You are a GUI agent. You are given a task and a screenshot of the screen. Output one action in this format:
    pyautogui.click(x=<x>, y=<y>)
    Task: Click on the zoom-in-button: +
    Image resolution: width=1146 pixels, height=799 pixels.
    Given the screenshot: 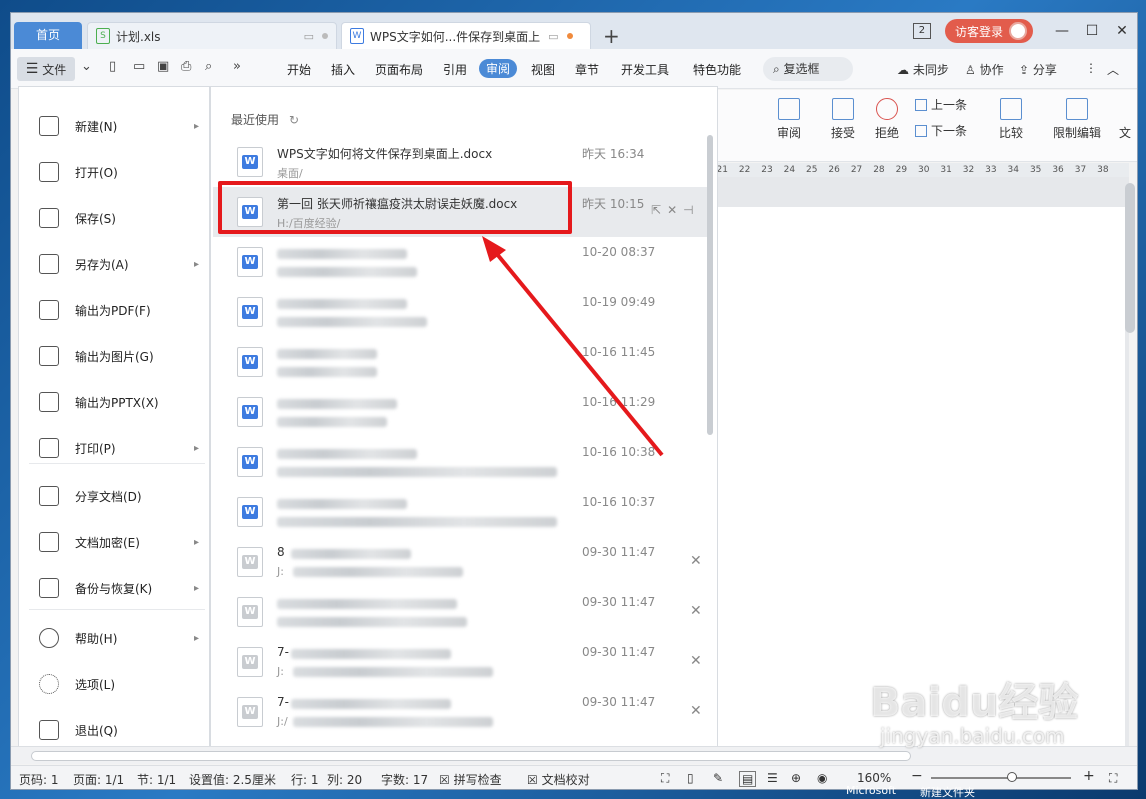 What is the action you would take?
    pyautogui.click(x=1089, y=776)
    